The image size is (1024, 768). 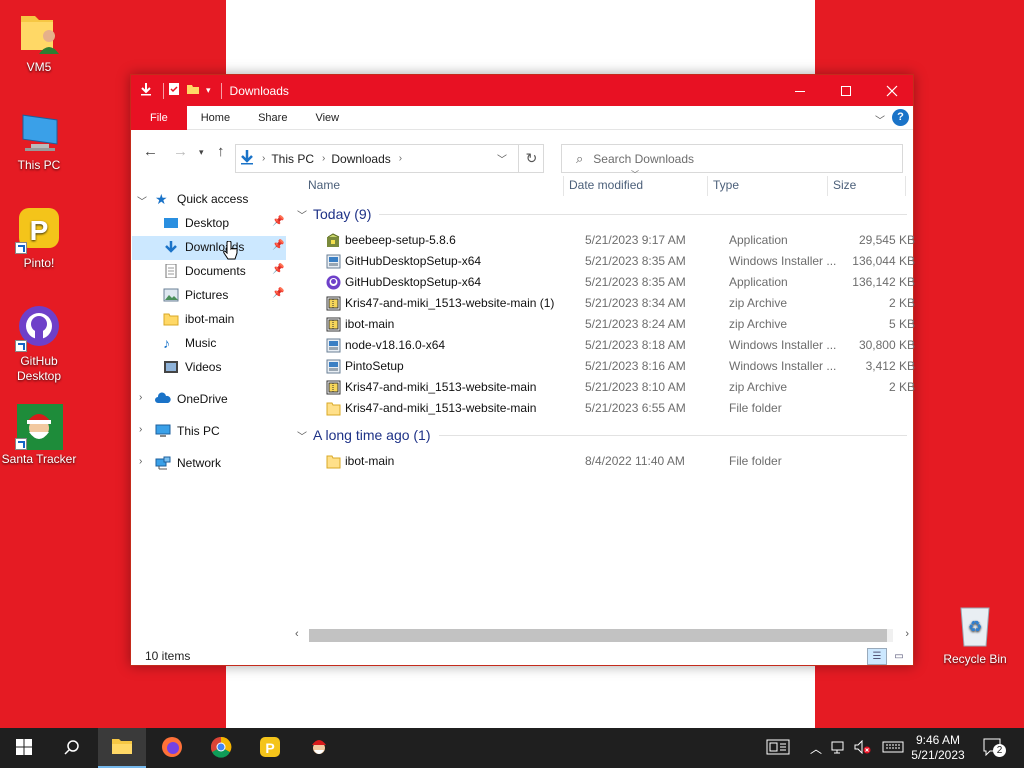 I want to click on nav-item-onedrive: OneDrive, so click(x=191, y=399).